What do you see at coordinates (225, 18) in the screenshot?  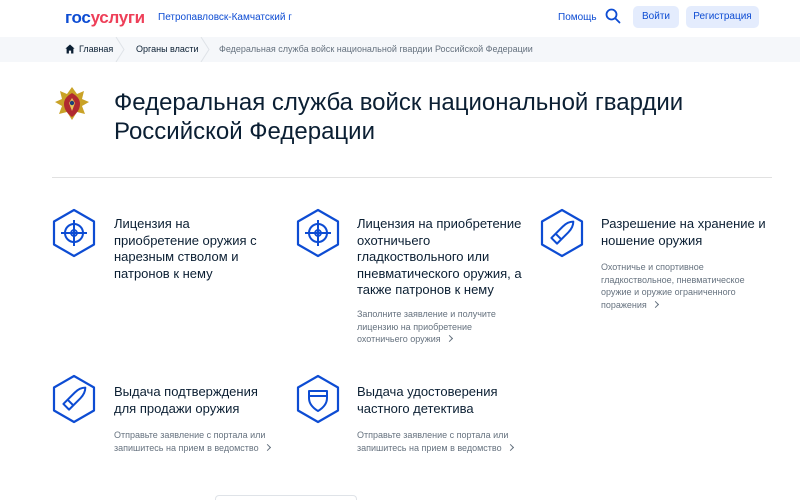 I see `city-selector: Петропавловск-Камчатский г` at bounding box center [225, 18].